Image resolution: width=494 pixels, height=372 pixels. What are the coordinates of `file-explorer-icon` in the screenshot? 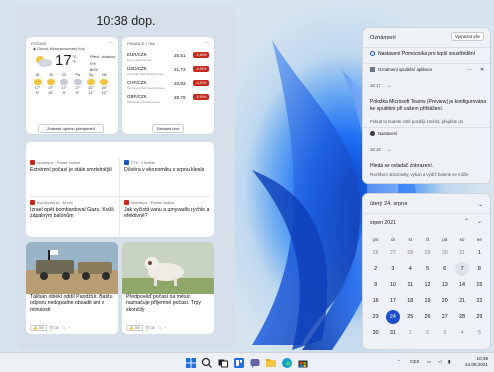 It's located at (271, 363).